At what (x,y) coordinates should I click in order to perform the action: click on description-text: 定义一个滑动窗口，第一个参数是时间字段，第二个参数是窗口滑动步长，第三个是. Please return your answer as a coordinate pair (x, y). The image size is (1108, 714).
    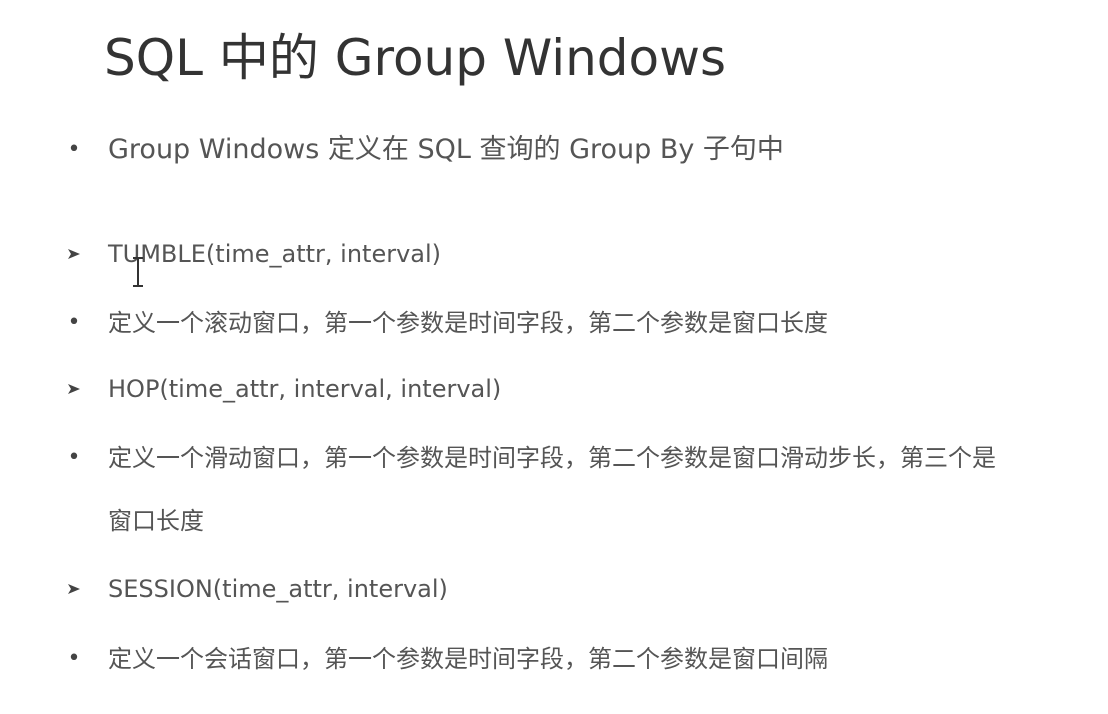
    Looking at the image, I should click on (552, 458).